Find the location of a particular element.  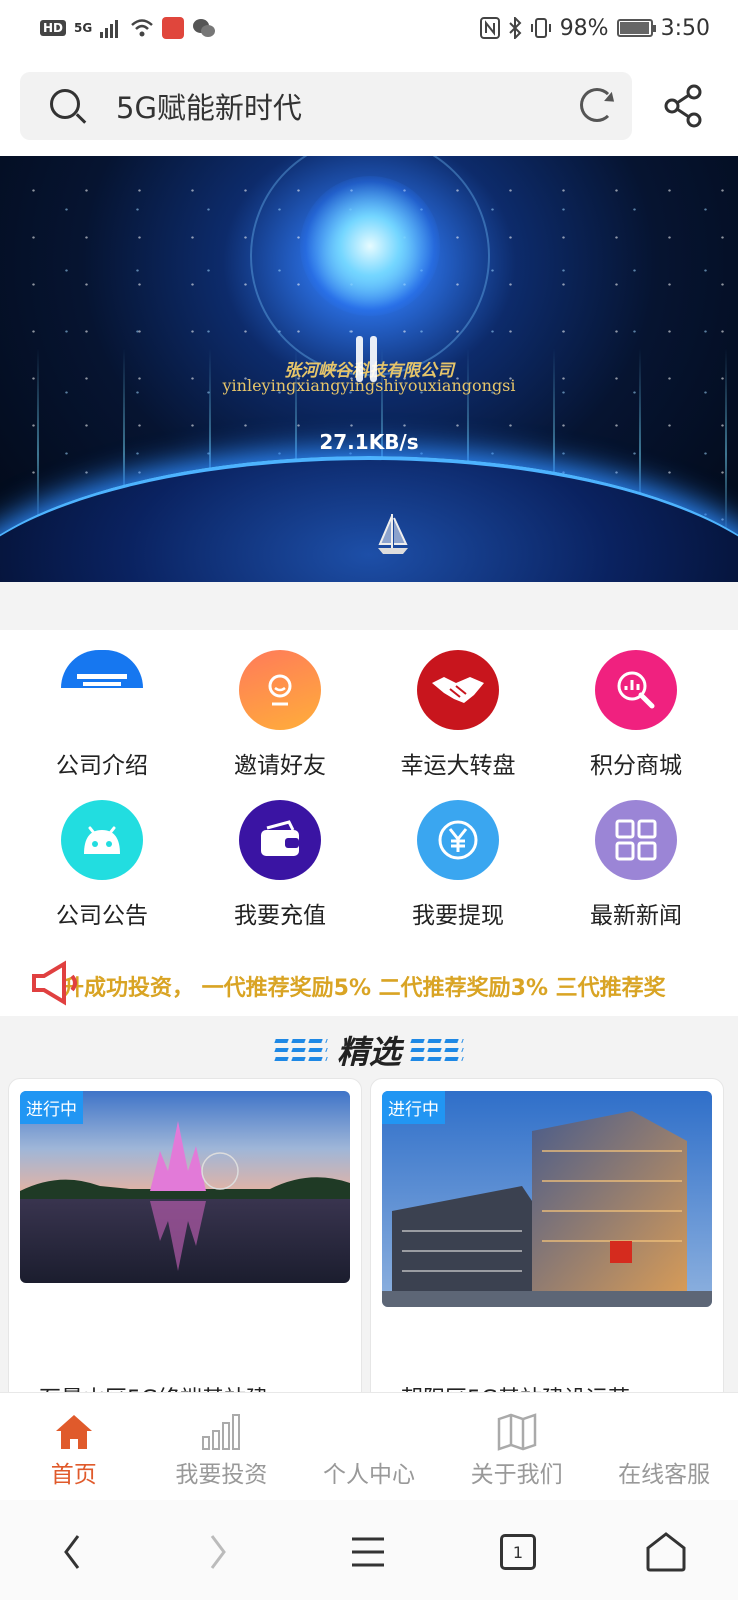

grid-item-company-notice: 公司公告 is located at coordinates (102, 855).